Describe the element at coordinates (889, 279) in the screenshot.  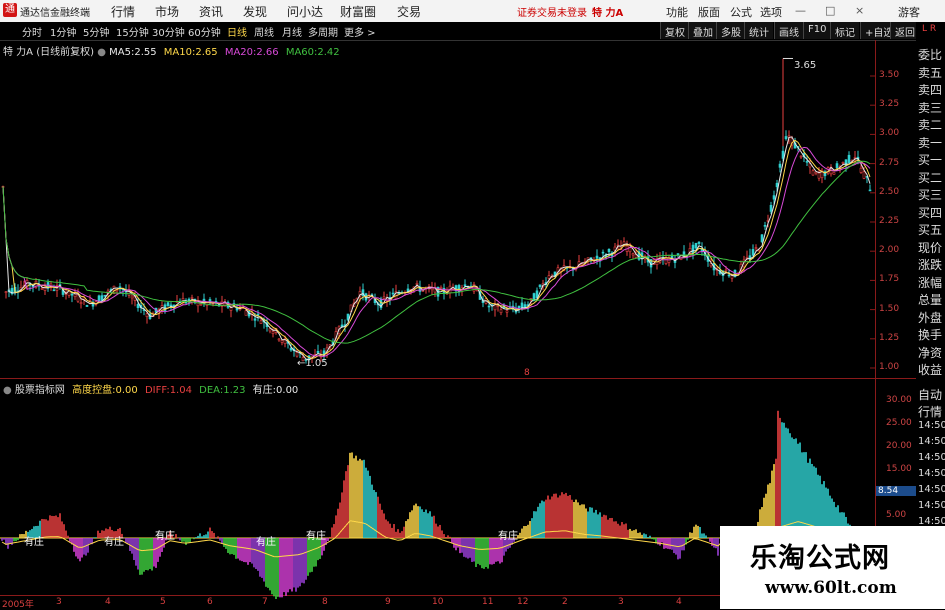
I see `price-tick-label: 1.75` at that location.